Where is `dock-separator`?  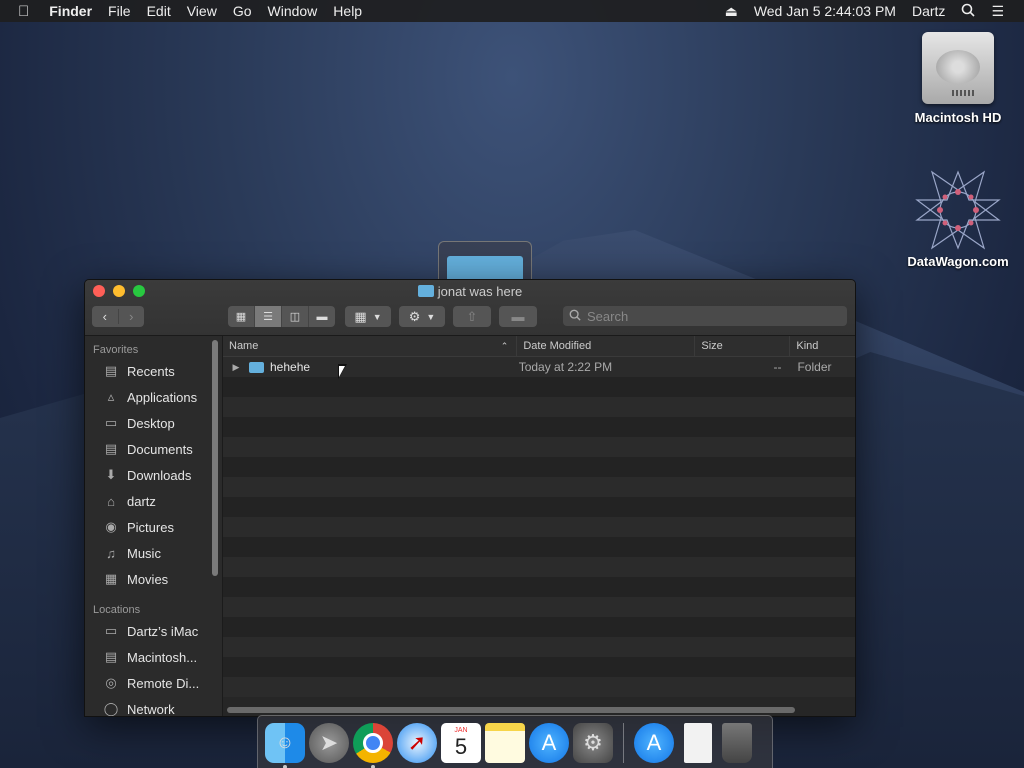
dock-separator is located at coordinates (623, 742).